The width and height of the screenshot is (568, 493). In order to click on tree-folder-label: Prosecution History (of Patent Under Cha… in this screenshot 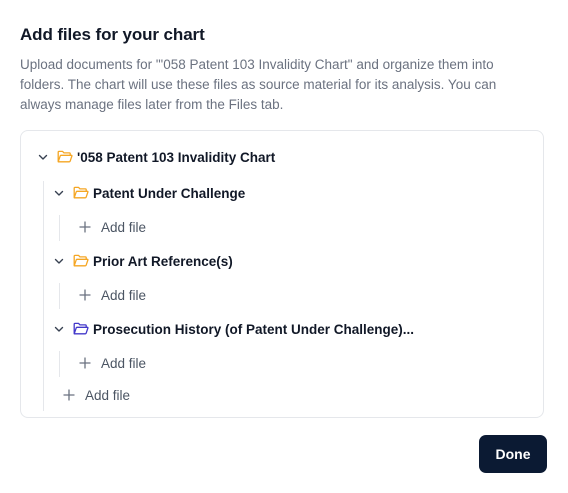, I will do `click(254, 329)`.